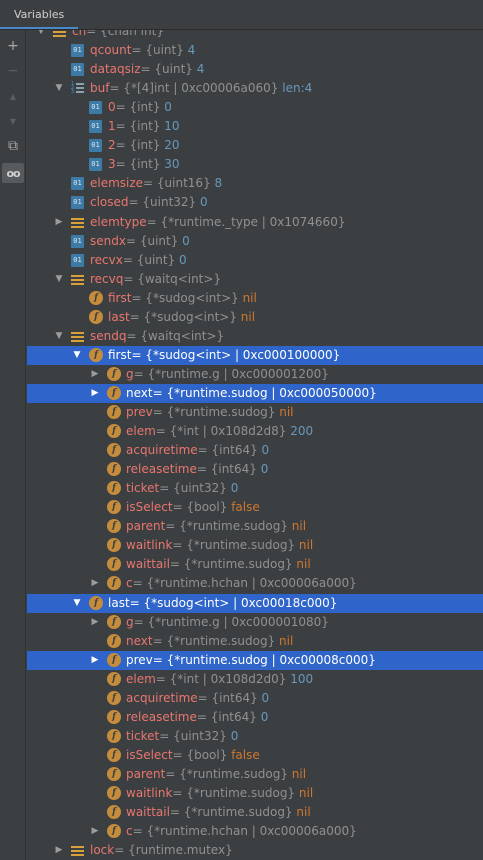 The width and height of the screenshot is (483, 860). Describe the element at coordinates (255, 393) in the screenshot. I see `tree-row-next-19: ▶ f next = {*runtime.sudog | 0xc000050000}` at that location.